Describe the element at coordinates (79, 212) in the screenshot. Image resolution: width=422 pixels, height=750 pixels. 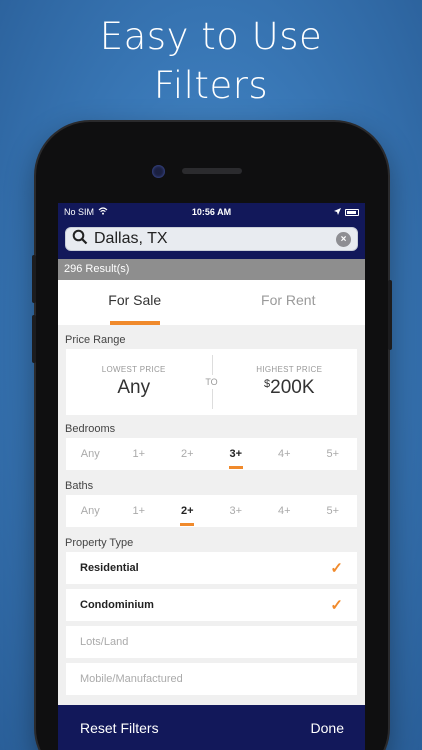
I see `carrier-label: No SIM` at that location.